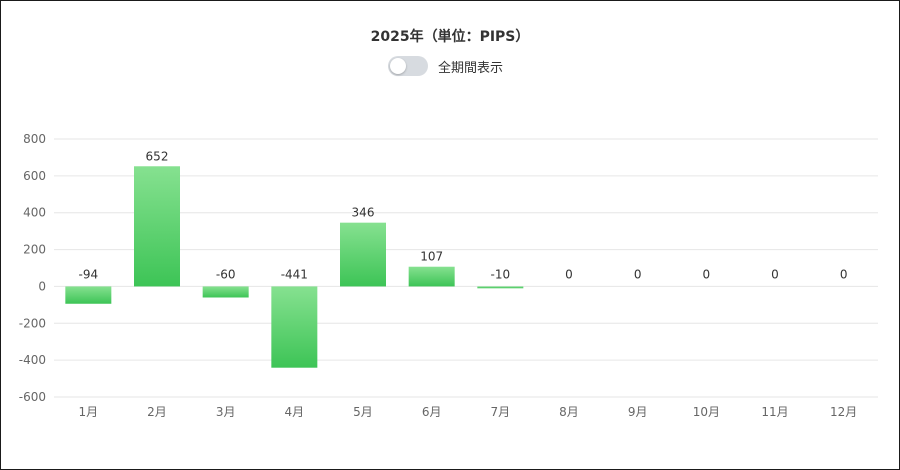  What do you see at coordinates (843, 412) in the screenshot?
I see `x-tick-label: 12月` at bounding box center [843, 412].